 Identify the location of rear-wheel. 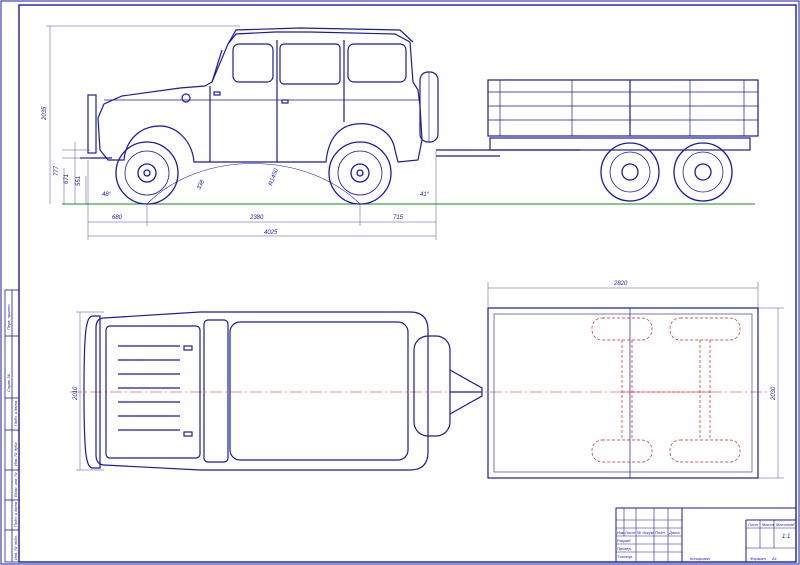
(360, 173).